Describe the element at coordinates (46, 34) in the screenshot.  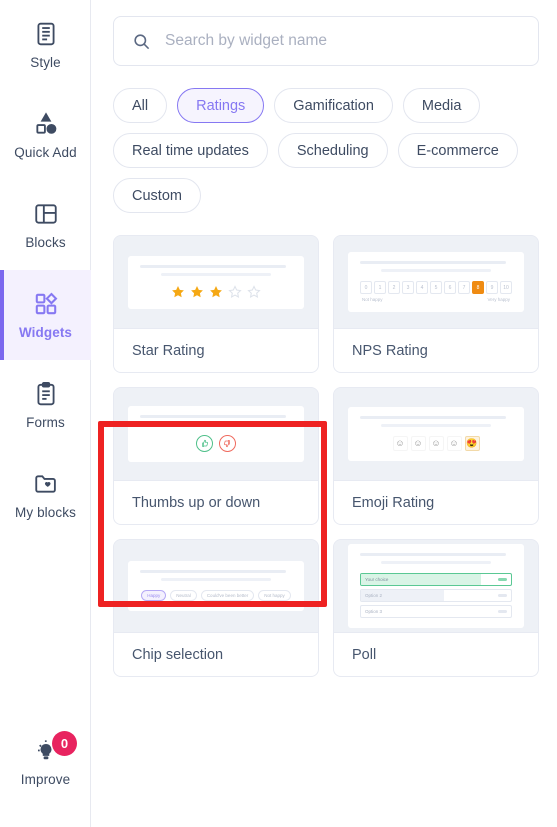
I see `style-icon` at that location.